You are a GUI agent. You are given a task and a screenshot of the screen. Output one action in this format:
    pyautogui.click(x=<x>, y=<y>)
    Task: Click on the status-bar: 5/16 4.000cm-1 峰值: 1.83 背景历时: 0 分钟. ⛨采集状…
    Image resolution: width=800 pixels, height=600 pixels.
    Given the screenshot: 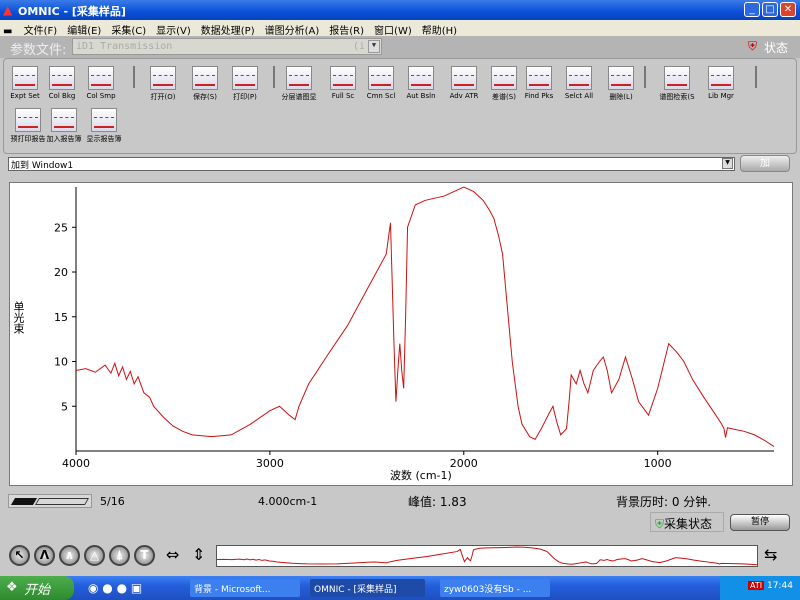 What is the action you would take?
    pyautogui.click(x=400, y=513)
    